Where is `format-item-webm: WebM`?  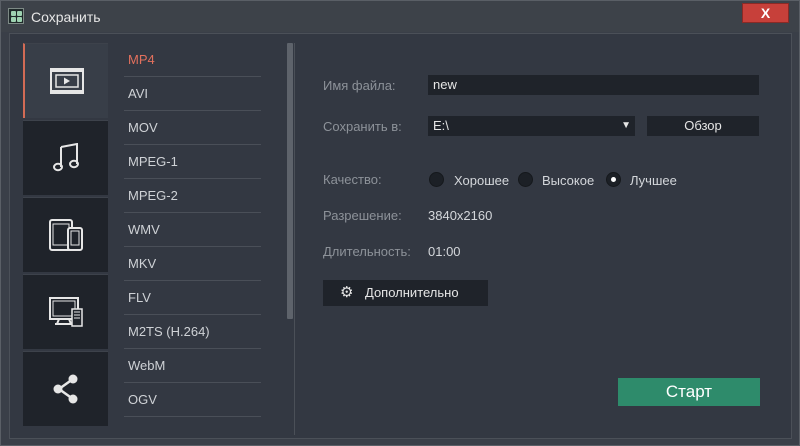
format-item-webm: WebM is located at coordinates (192, 366).